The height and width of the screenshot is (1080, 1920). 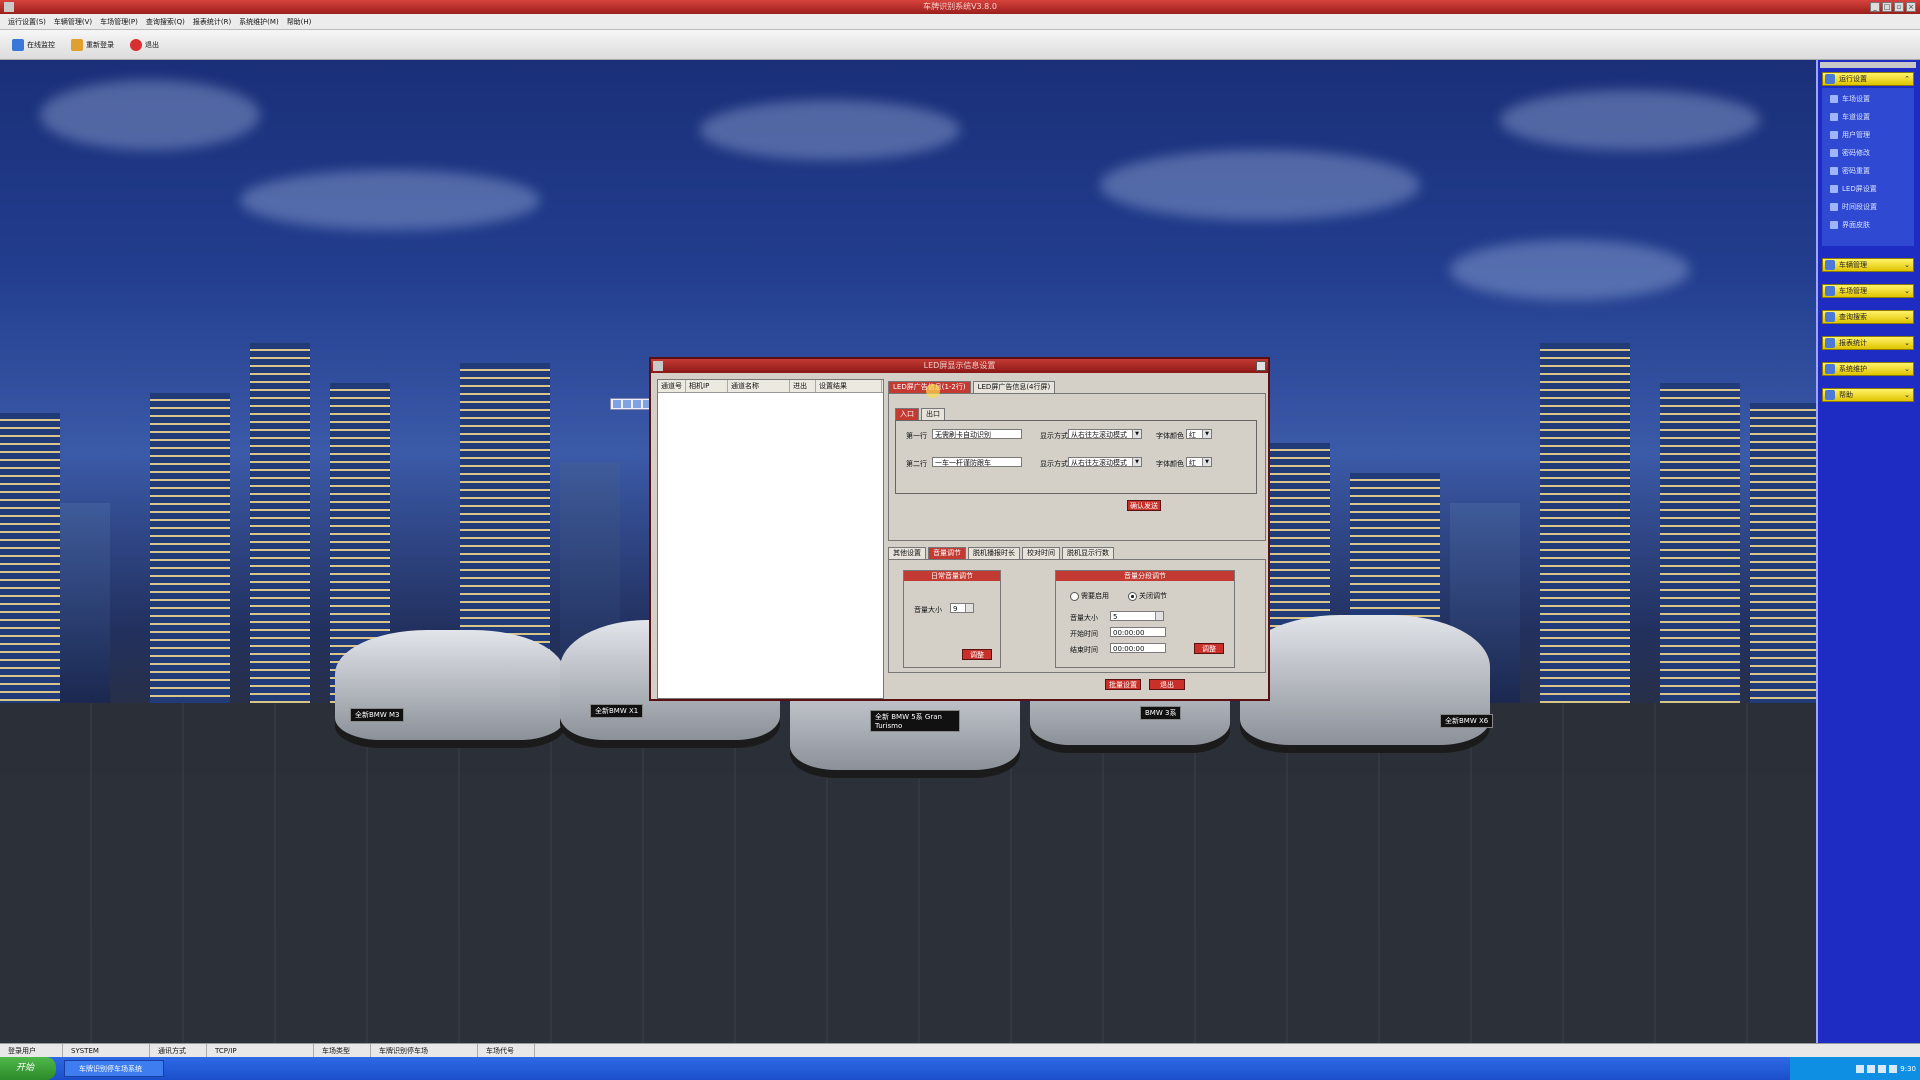 I want to click on enable-radio: 需要启用, so click(x=1089, y=596).